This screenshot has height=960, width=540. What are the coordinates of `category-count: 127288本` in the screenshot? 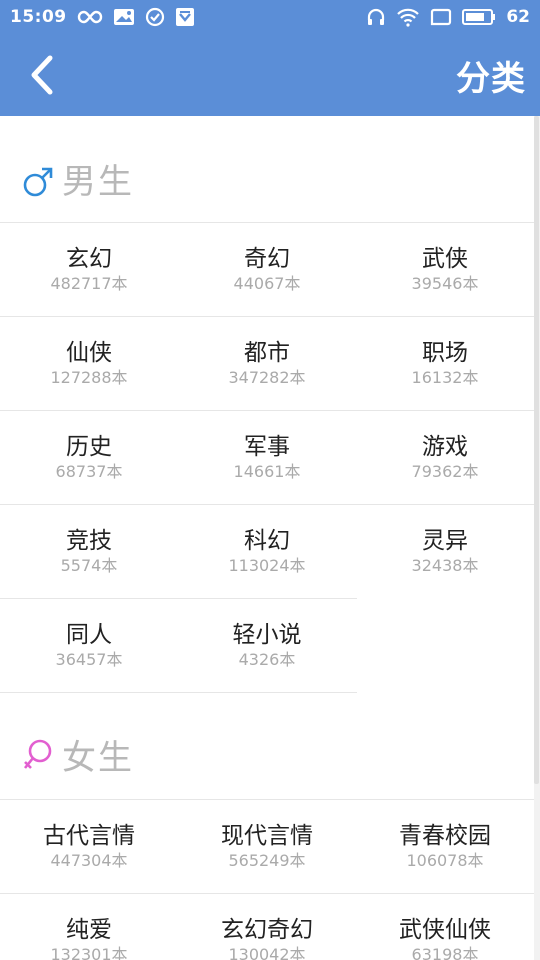 It's located at (89, 377).